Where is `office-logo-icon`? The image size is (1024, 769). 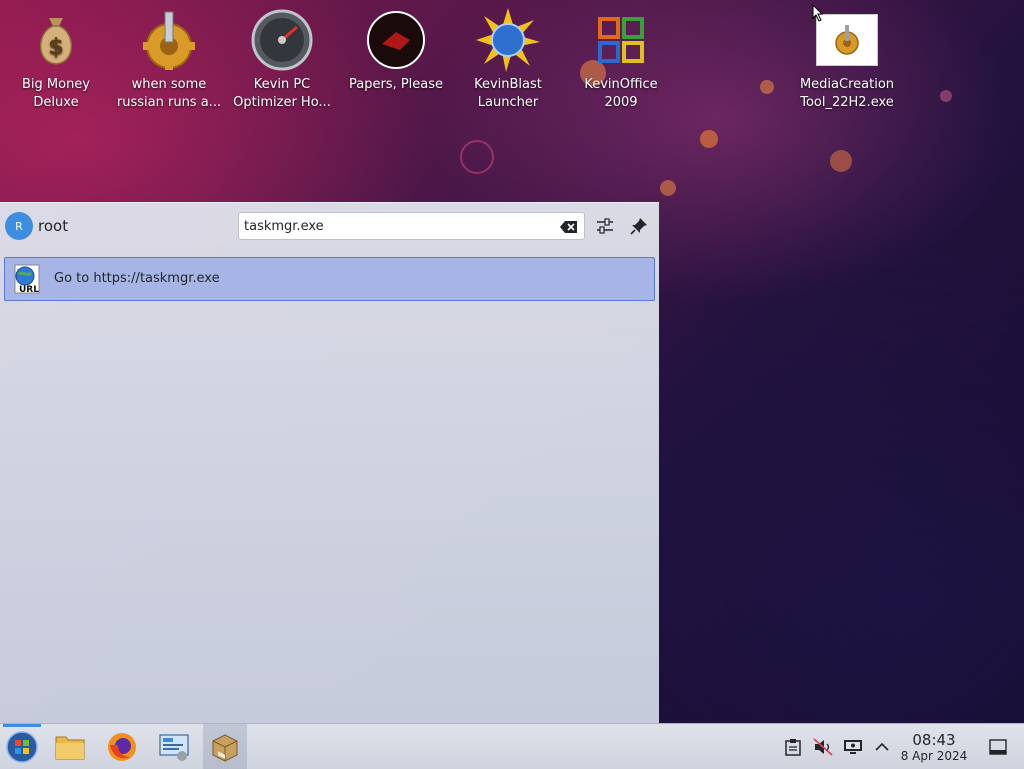 office-logo-icon is located at coordinates (621, 40).